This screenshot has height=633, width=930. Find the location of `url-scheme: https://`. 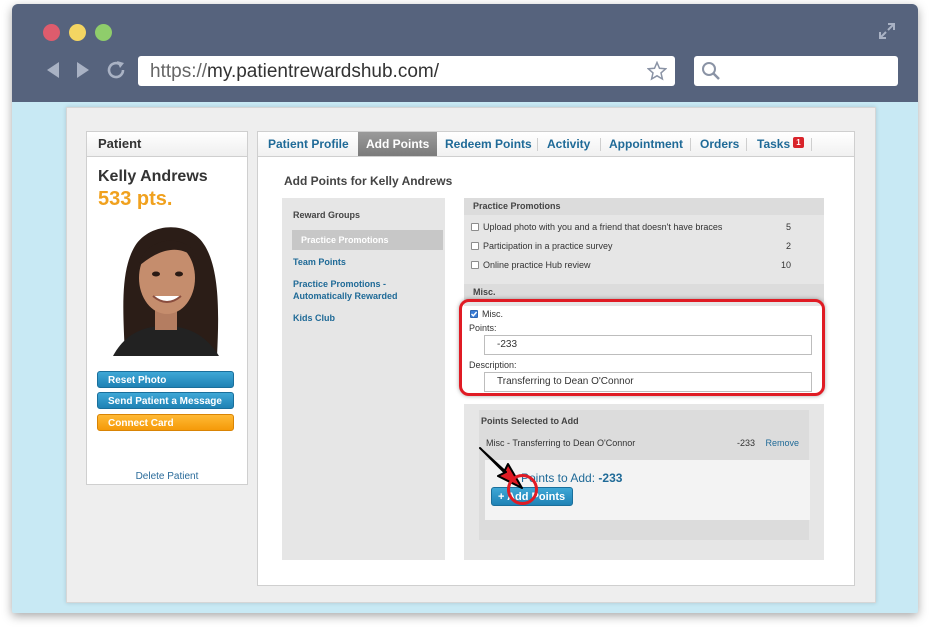

url-scheme: https:// is located at coordinates (179, 71).